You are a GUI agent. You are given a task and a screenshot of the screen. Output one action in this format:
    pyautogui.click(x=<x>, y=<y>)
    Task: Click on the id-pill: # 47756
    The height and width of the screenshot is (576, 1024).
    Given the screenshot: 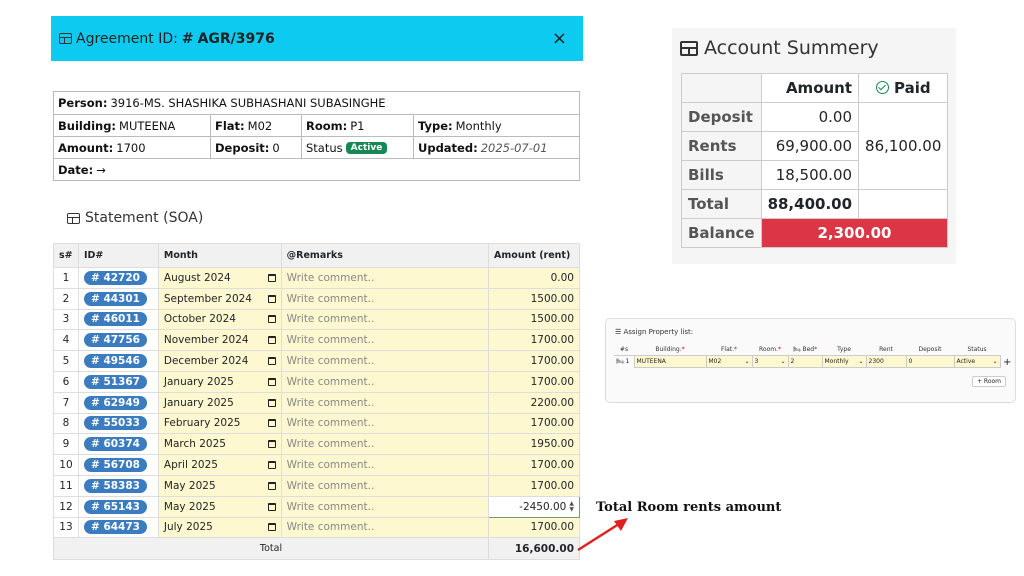 What is the action you would take?
    pyautogui.click(x=115, y=340)
    